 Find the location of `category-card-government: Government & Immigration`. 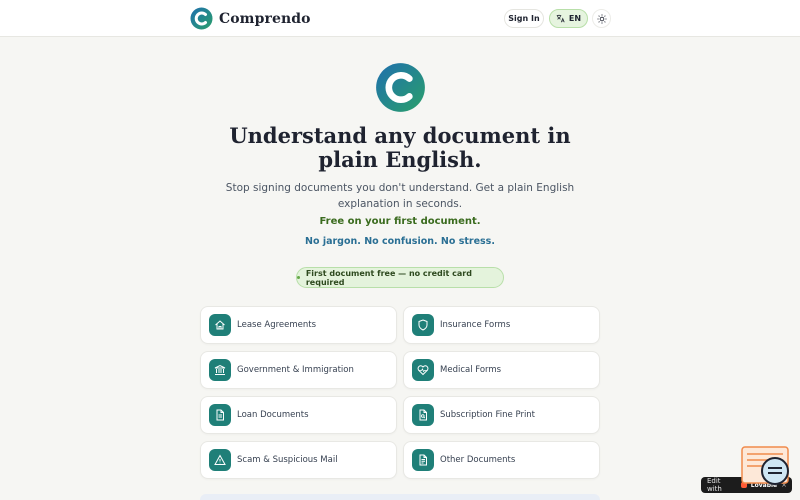

category-card-government: Government & Immigration is located at coordinates (298, 370).